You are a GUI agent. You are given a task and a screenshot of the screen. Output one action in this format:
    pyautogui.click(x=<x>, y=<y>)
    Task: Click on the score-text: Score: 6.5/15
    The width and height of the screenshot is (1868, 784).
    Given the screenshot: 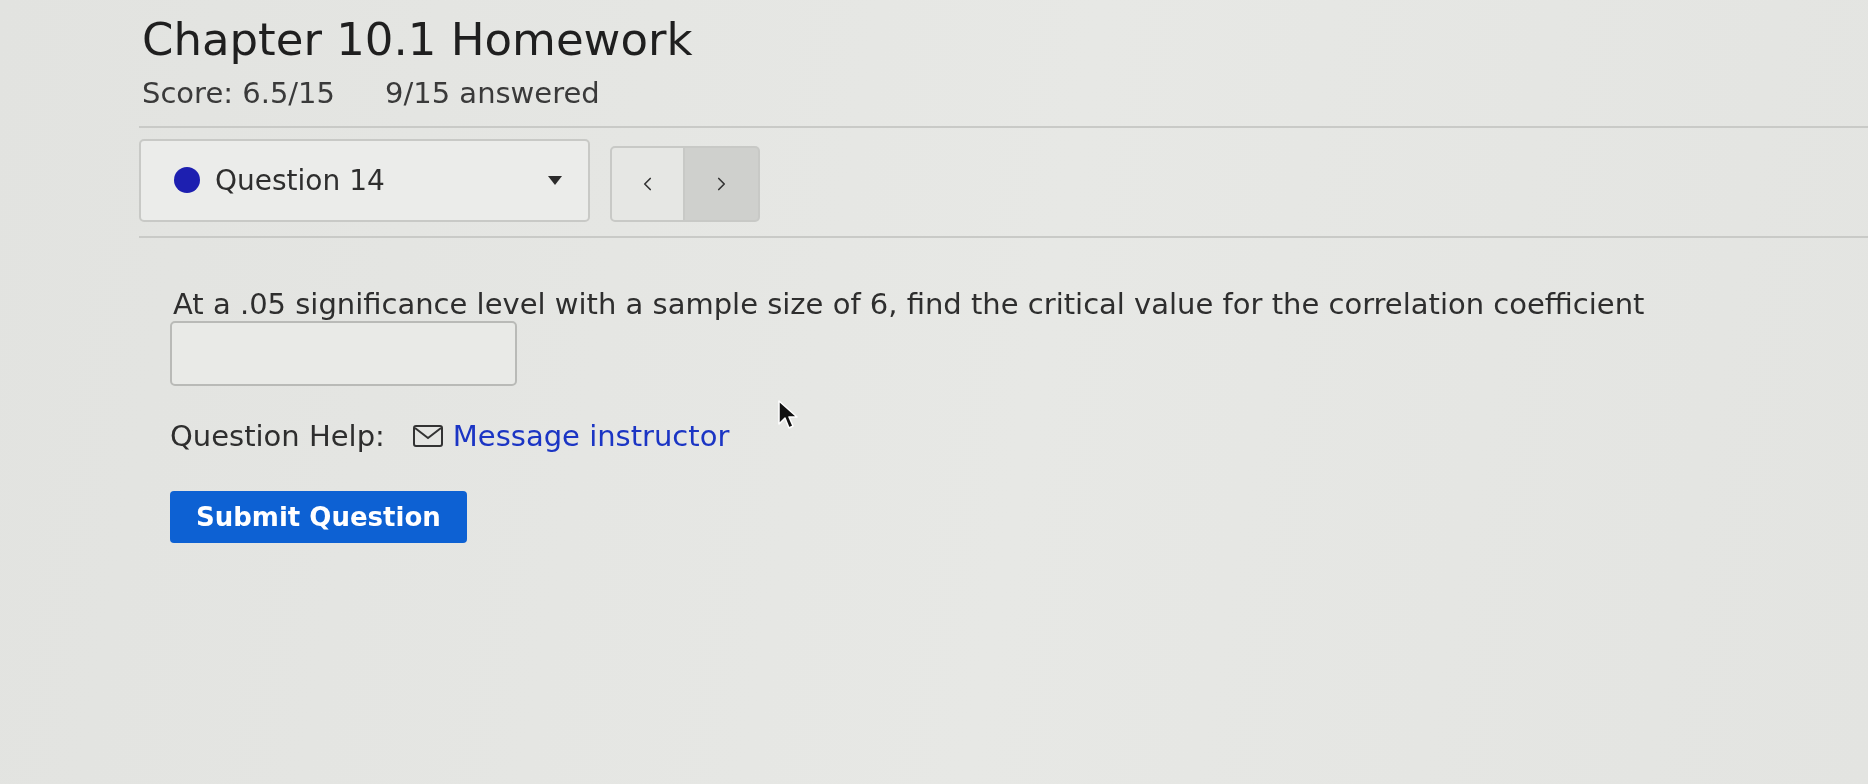 What is the action you would take?
    pyautogui.click(x=238, y=93)
    